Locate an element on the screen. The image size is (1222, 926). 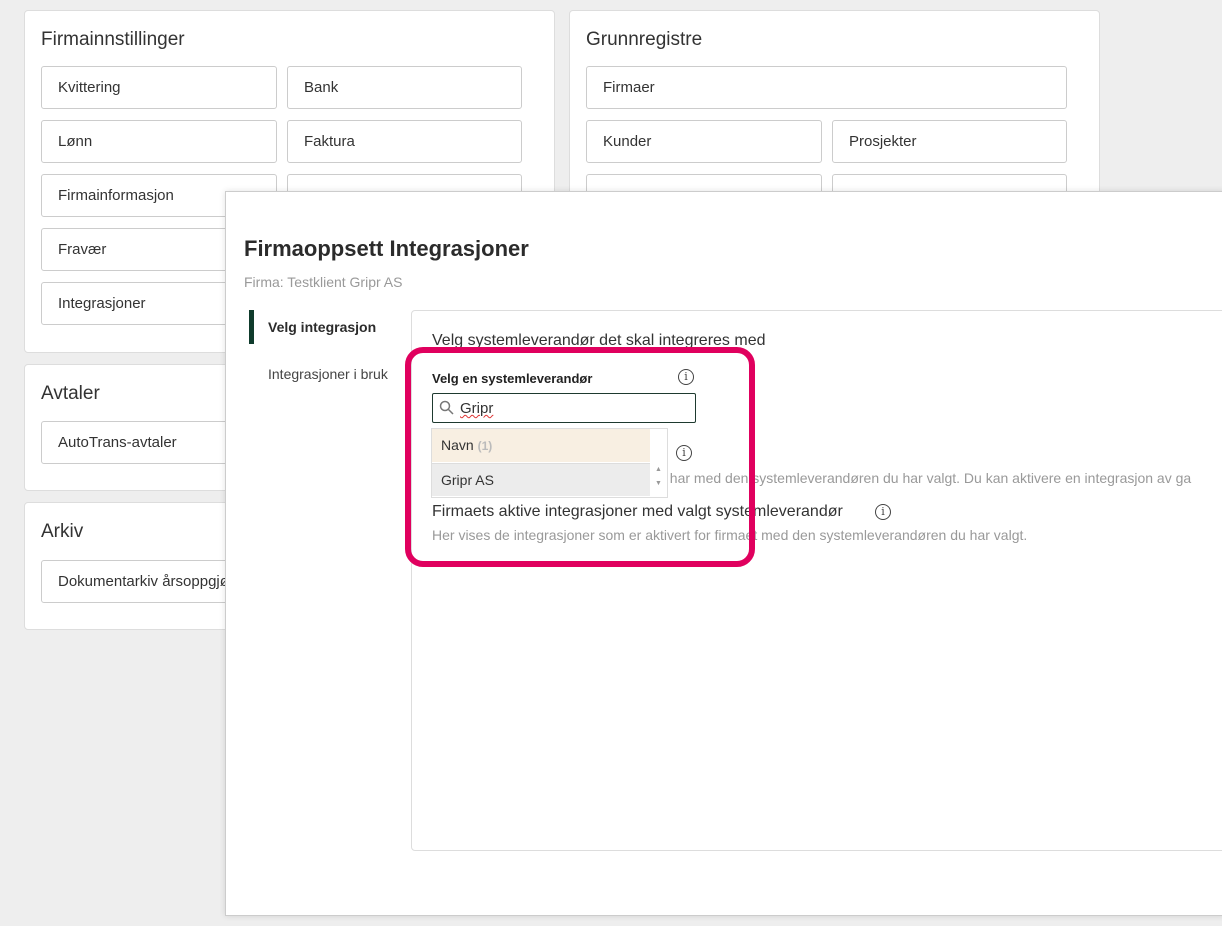
card-title: Grunnregistre is located at coordinates (644, 39).